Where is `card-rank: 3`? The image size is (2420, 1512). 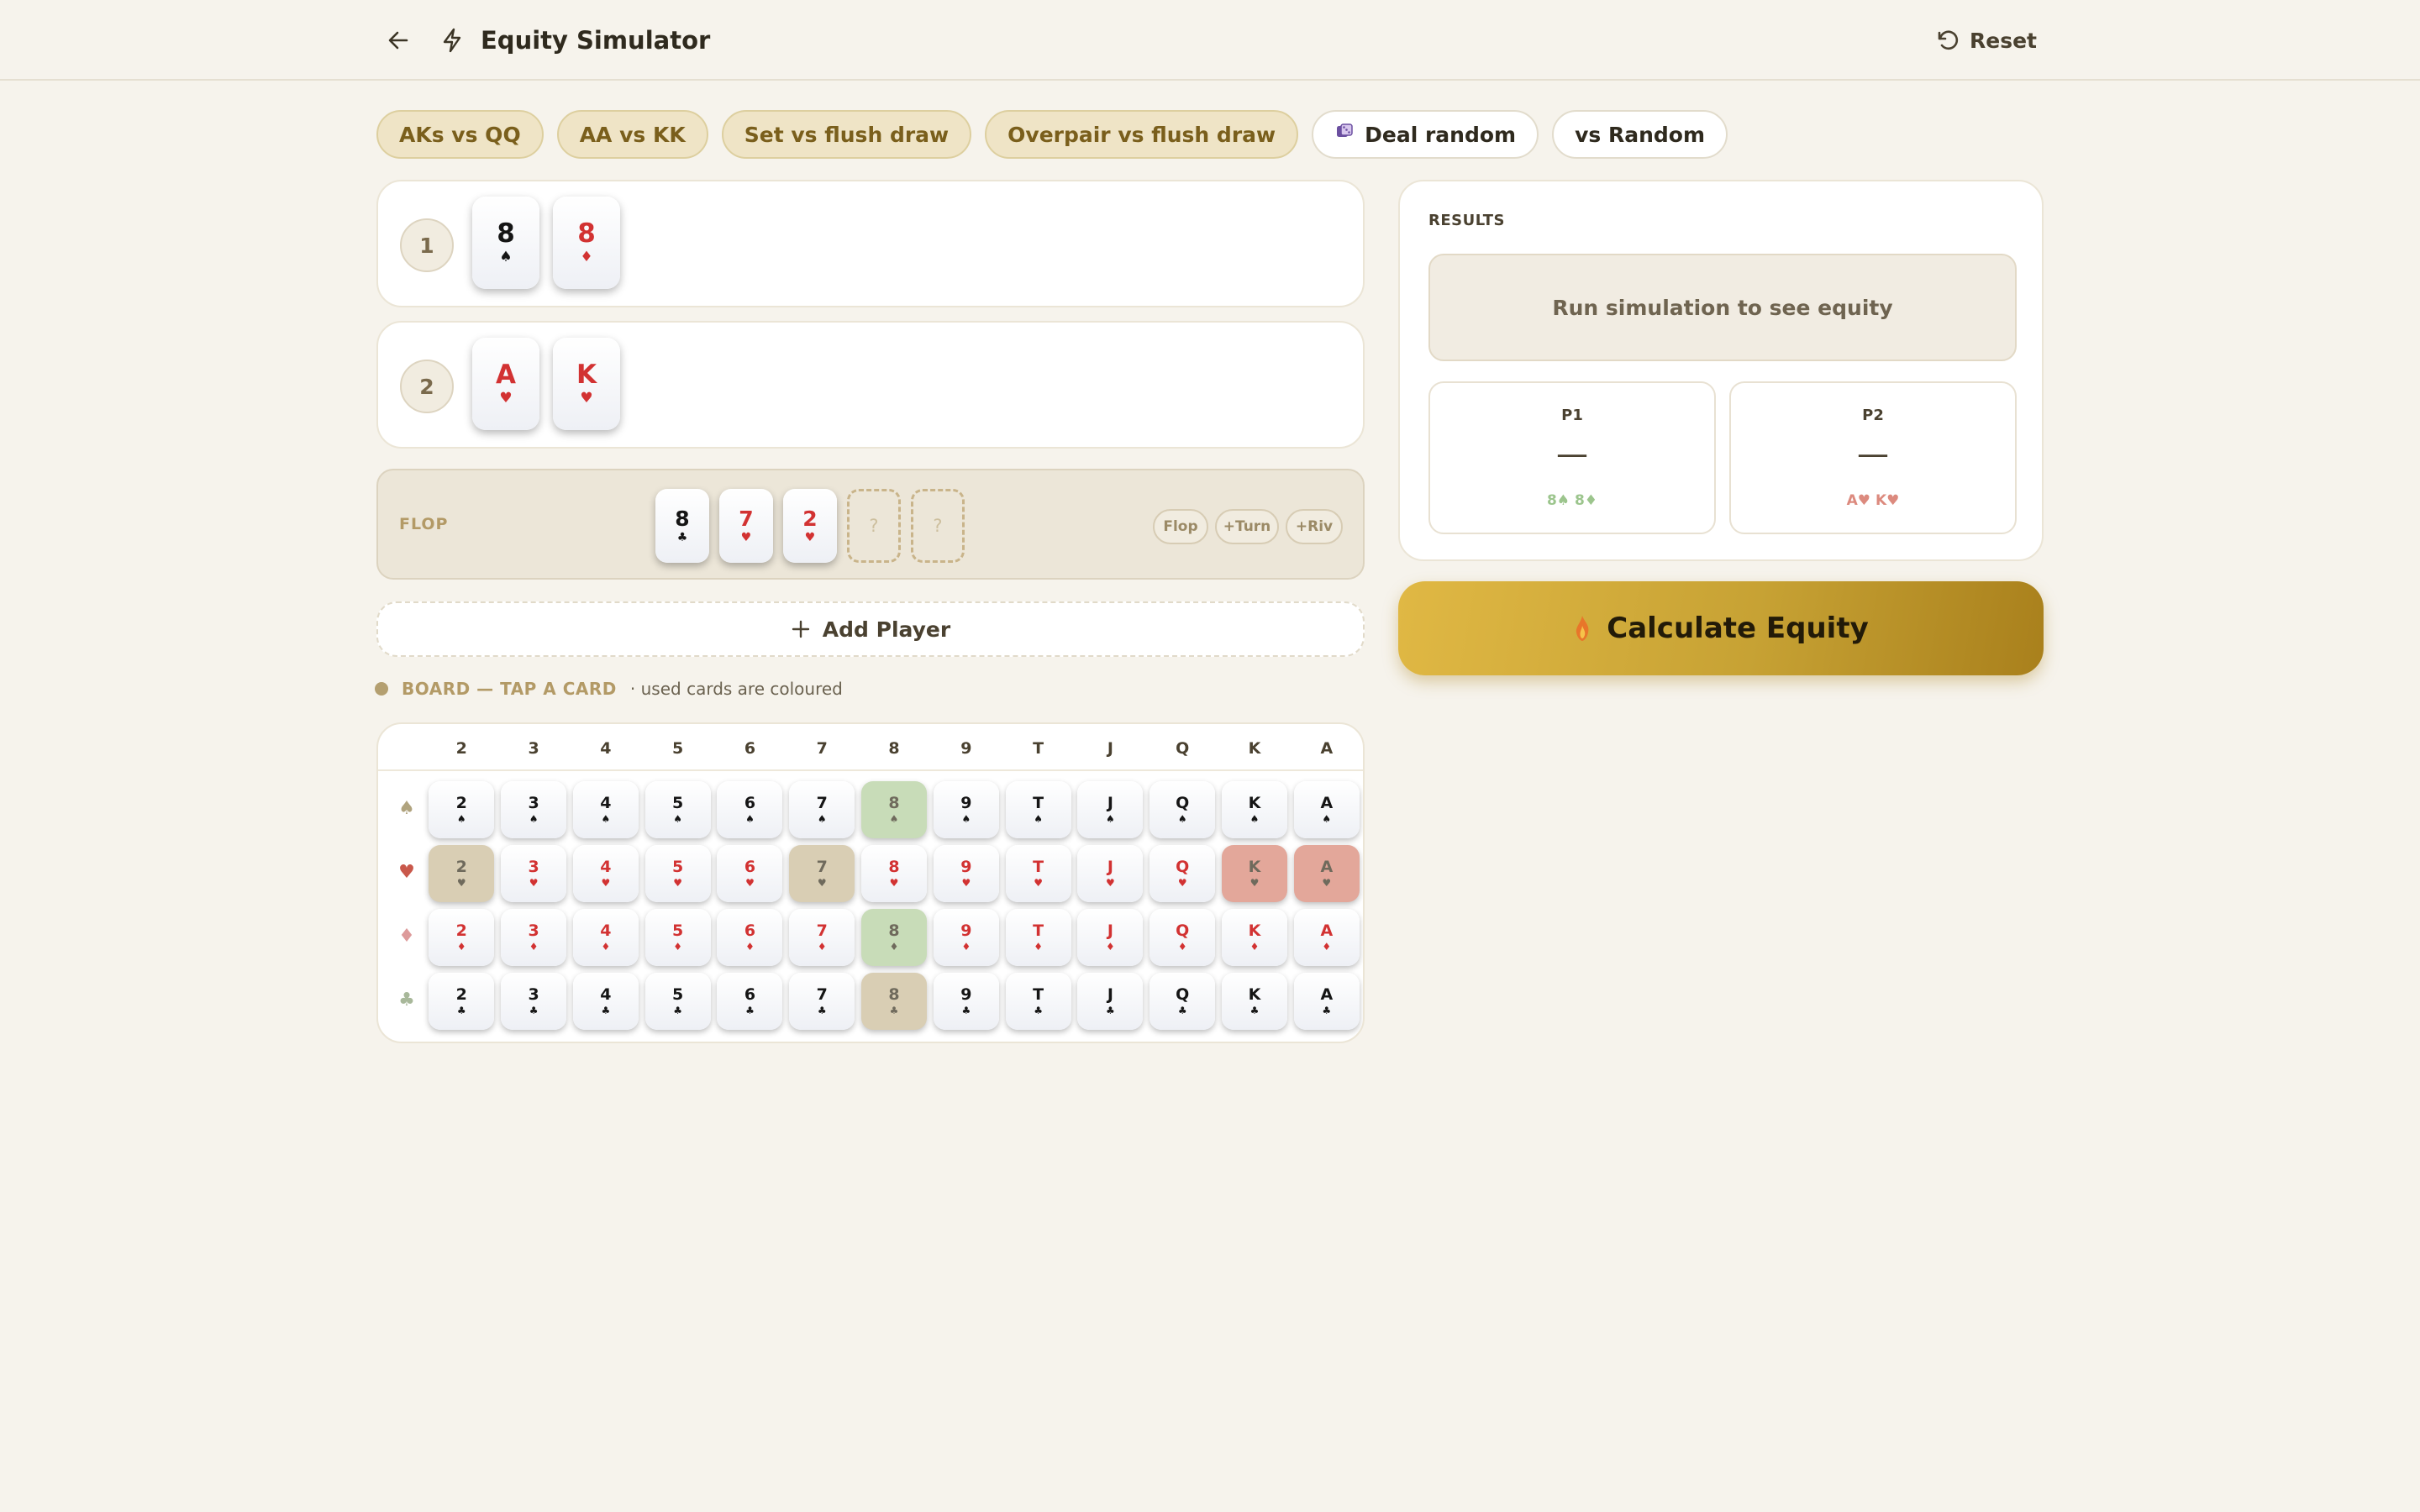 card-rank: 3 is located at coordinates (533, 867).